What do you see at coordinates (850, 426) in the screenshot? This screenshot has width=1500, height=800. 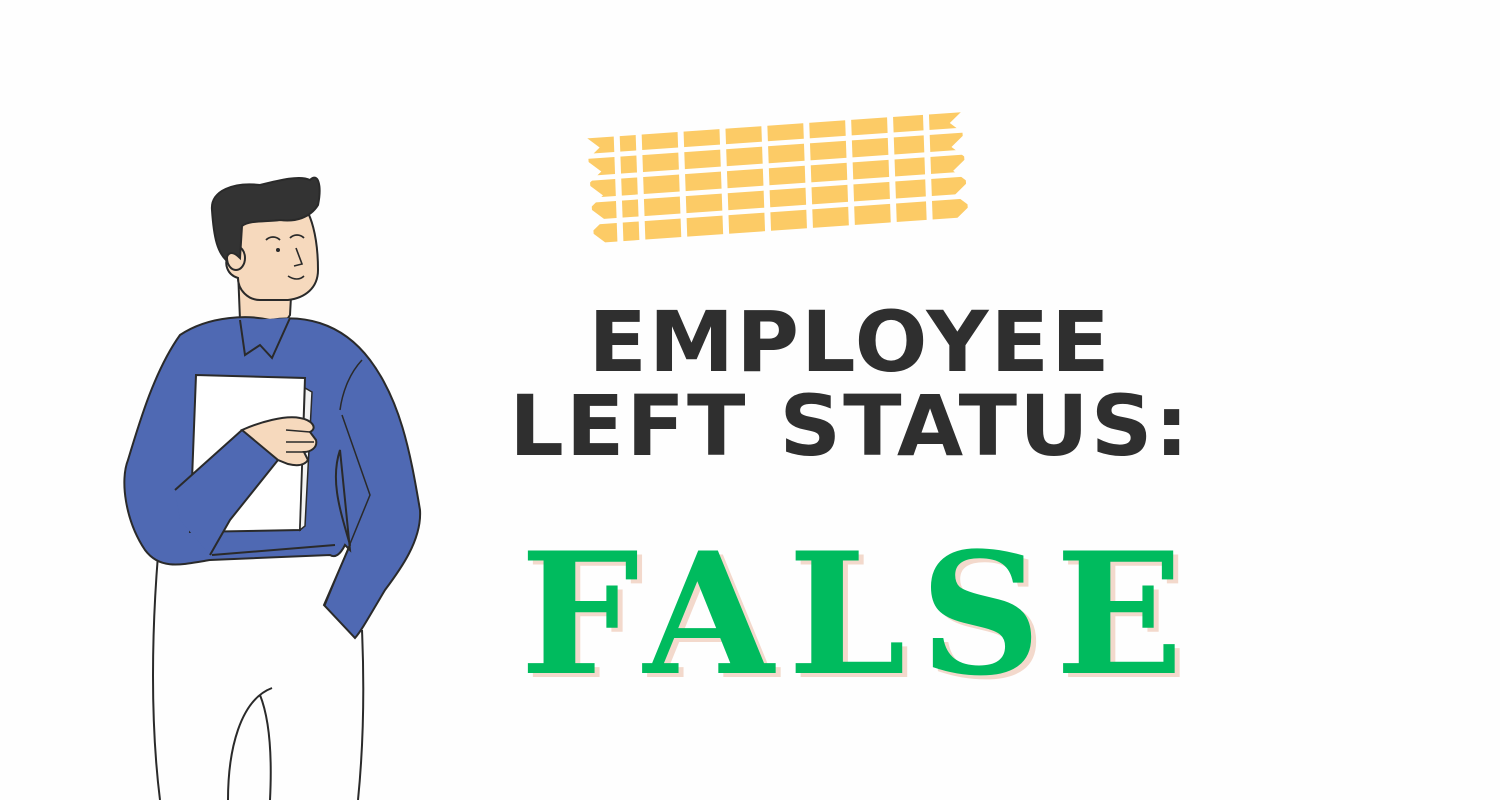 I see `heading-line-left-status: LEFT STATUS:` at bounding box center [850, 426].